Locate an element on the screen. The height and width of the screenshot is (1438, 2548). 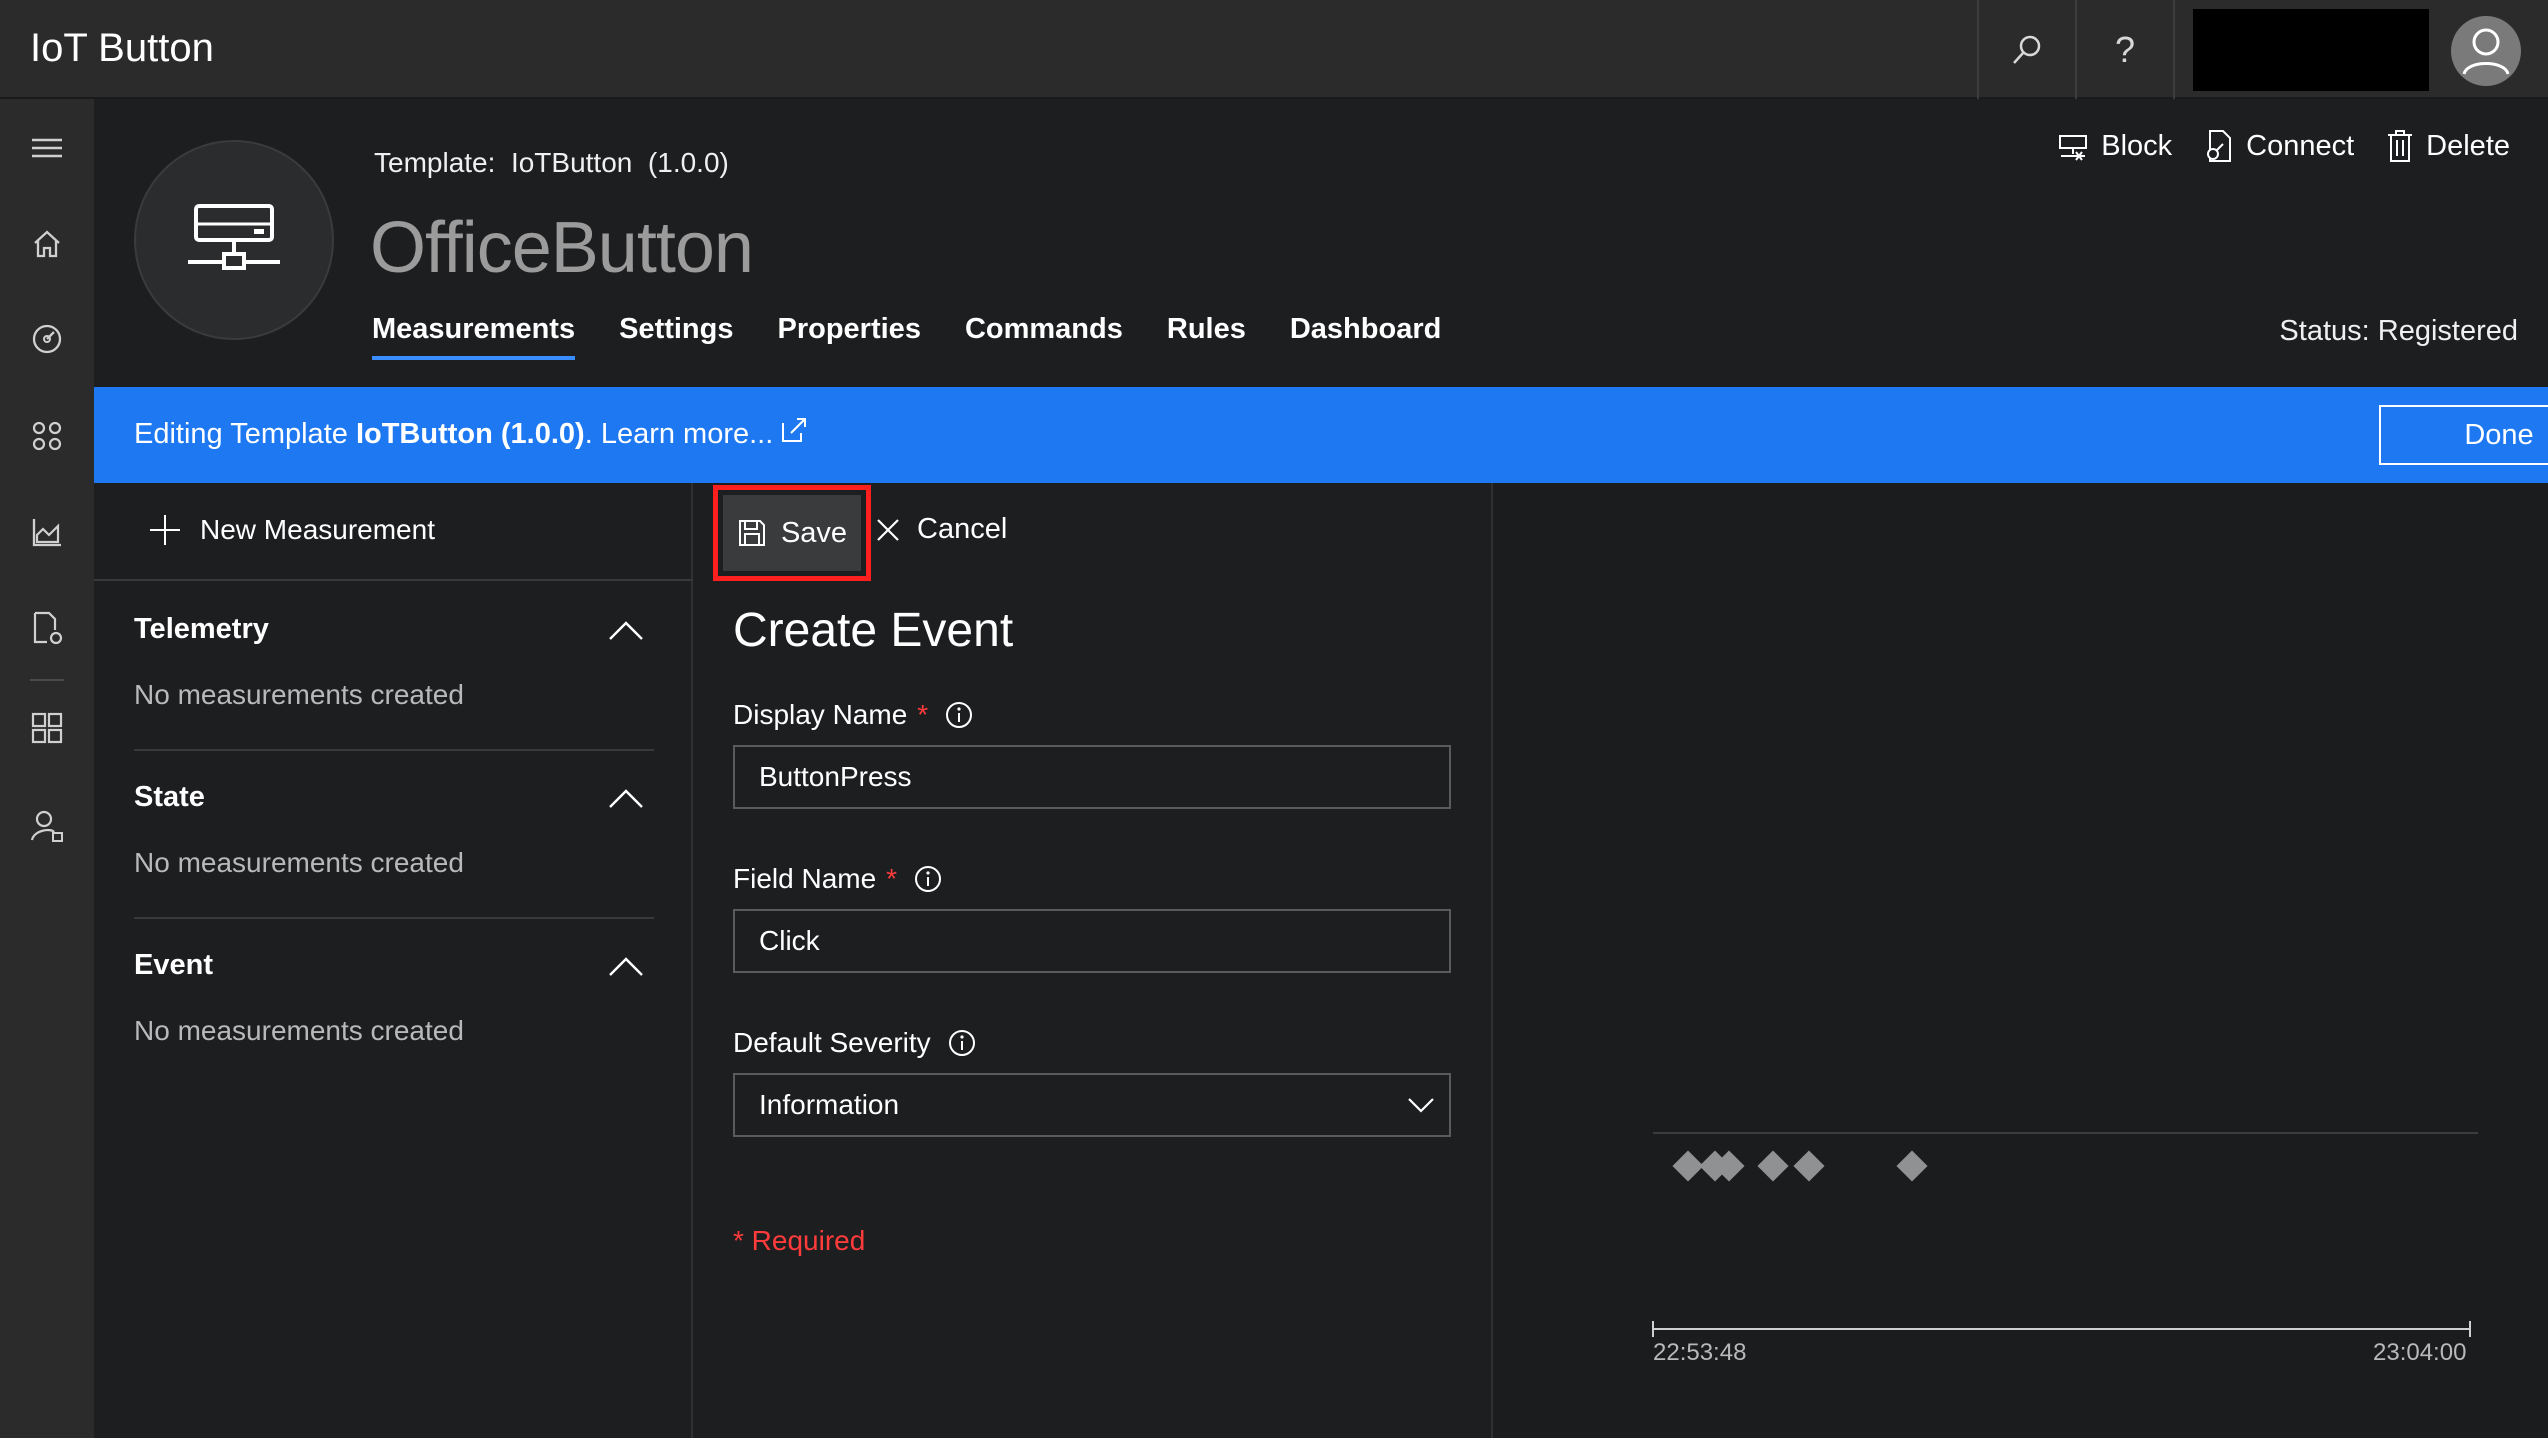
nav-analytics is located at coordinates (47, 532).